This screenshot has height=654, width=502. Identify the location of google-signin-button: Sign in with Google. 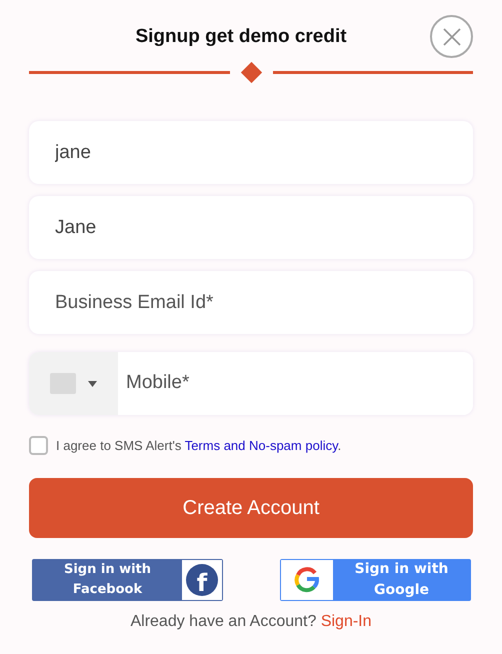
(375, 579).